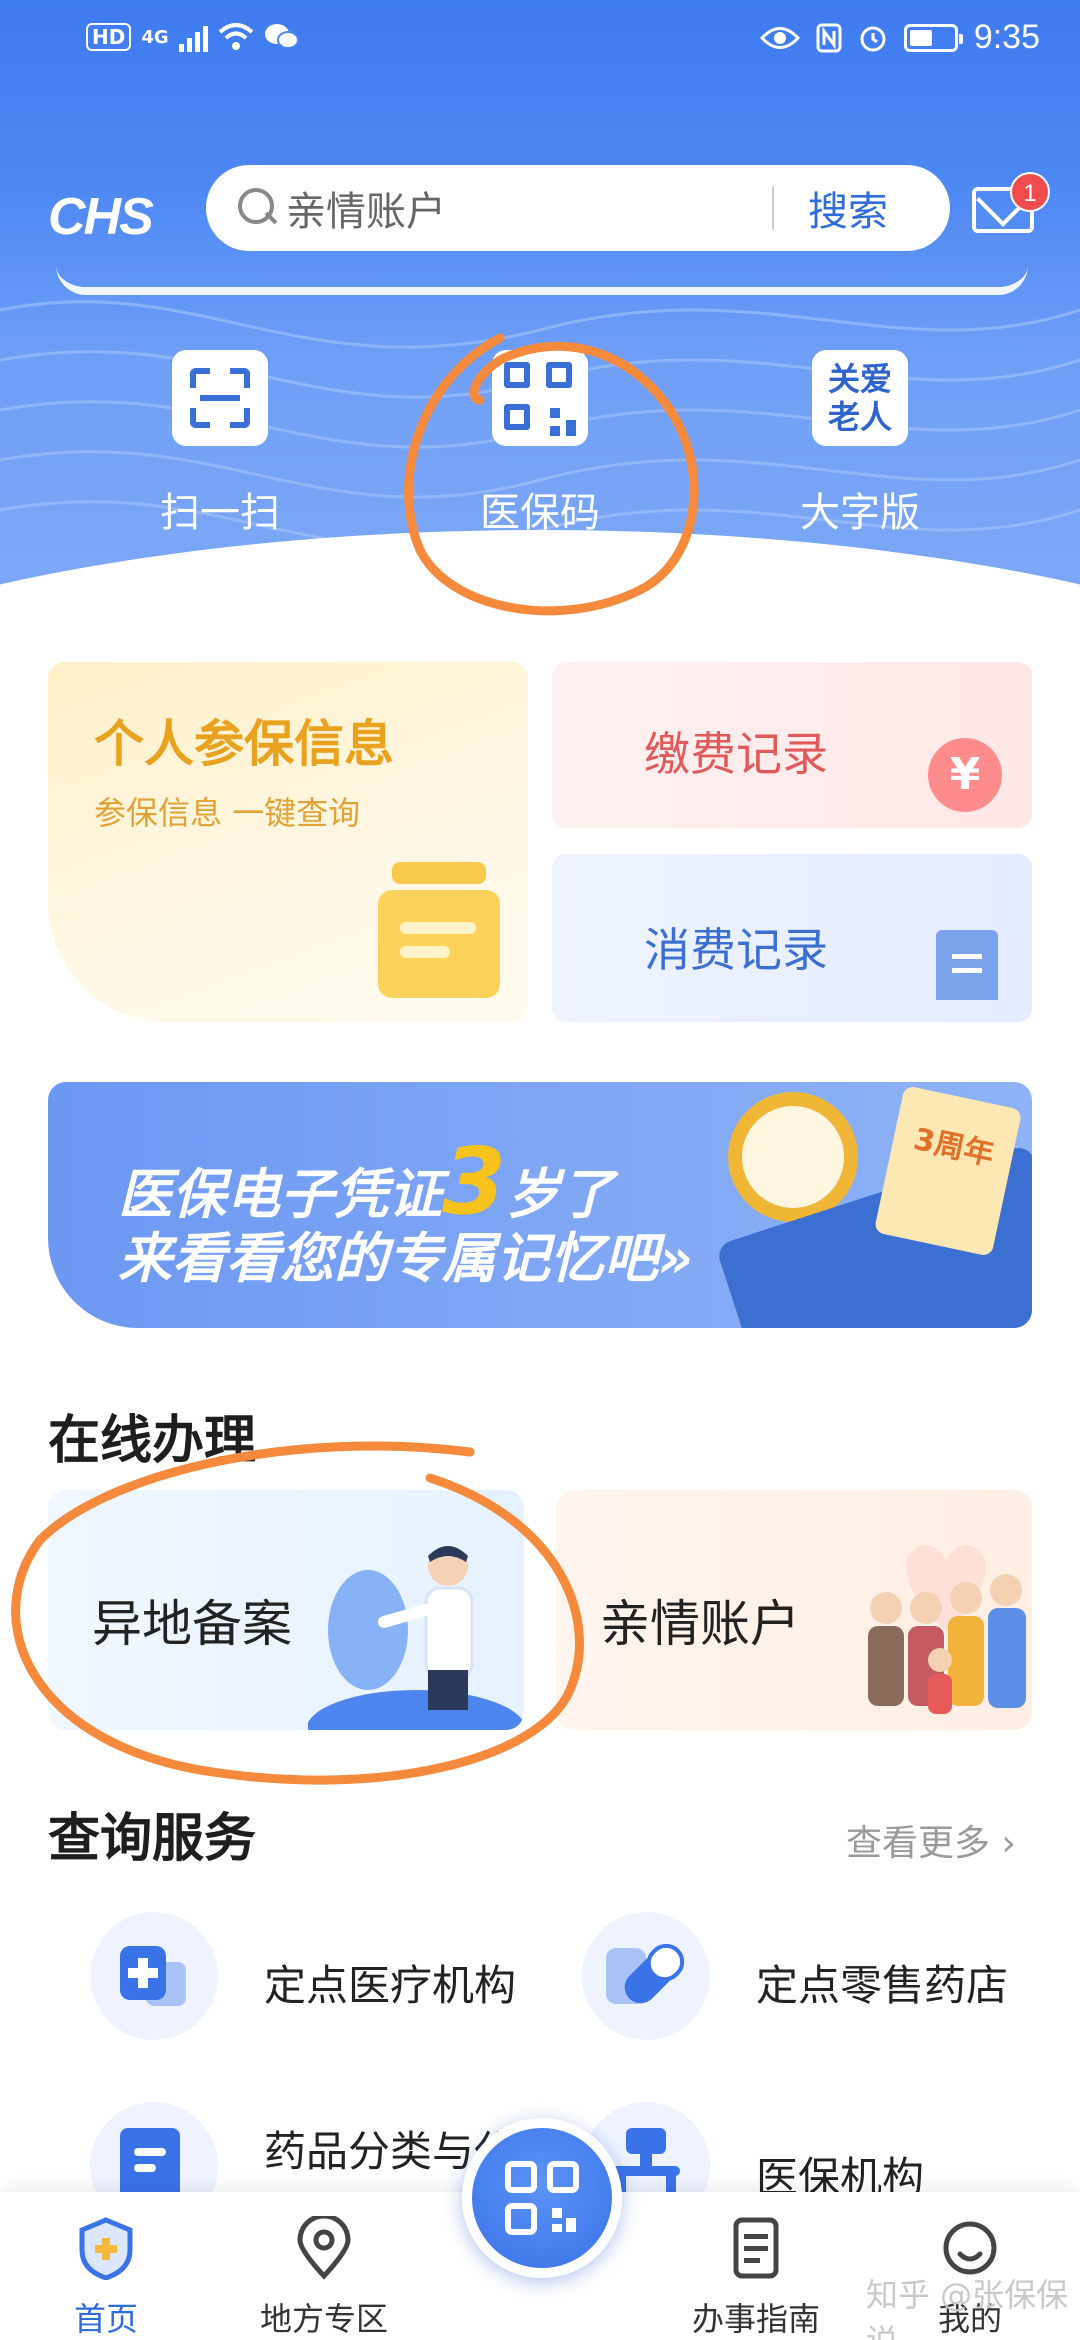 The height and width of the screenshot is (2340, 1080). What do you see at coordinates (540, 1205) in the screenshot?
I see `anniversary-banner: 3周年 医保电子凭证3岁了 来看看您的专属记忆吧»` at bounding box center [540, 1205].